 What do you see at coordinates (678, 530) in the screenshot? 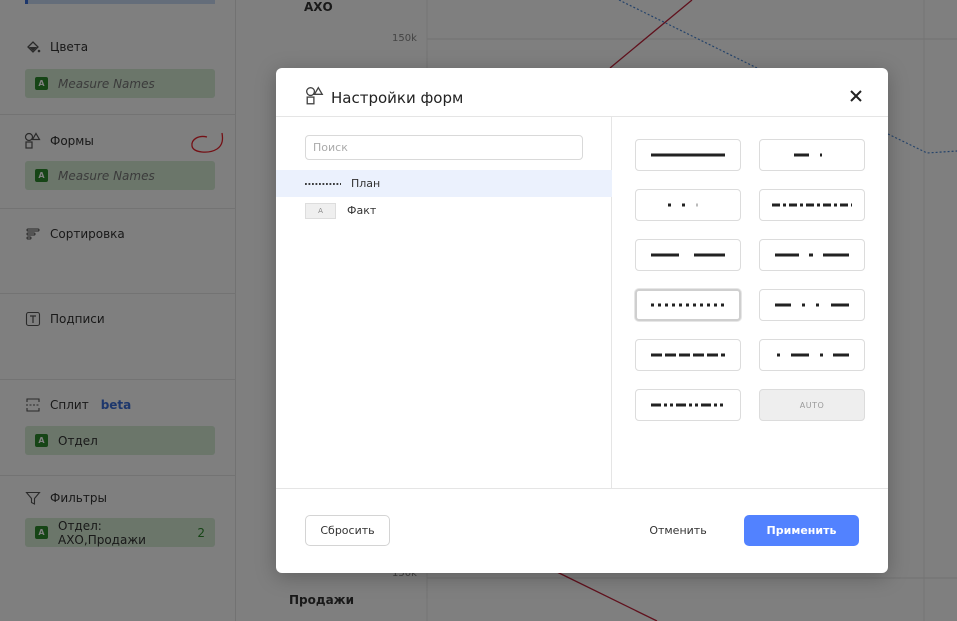
I see `cancel-button: Отменить` at bounding box center [678, 530].